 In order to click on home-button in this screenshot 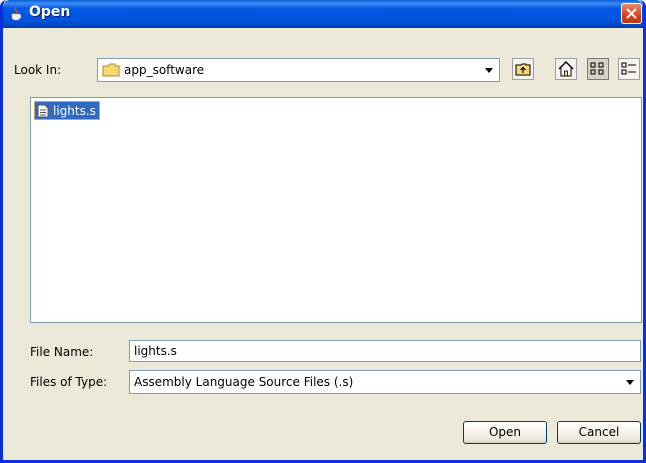, I will do `click(566, 69)`.